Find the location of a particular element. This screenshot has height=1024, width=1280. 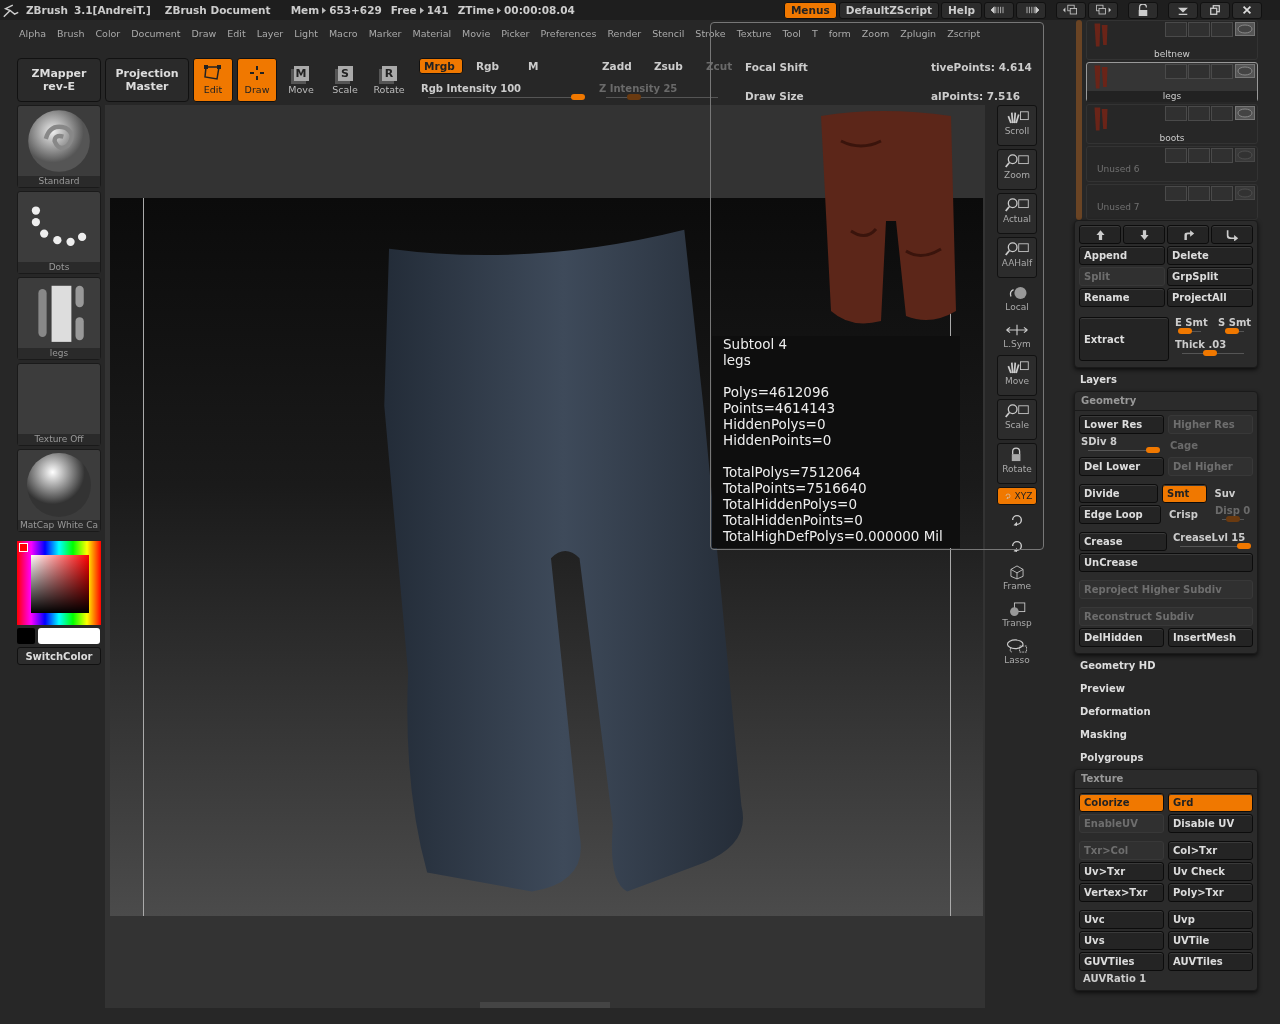

panel-button: Uvs is located at coordinates (1121, 940).